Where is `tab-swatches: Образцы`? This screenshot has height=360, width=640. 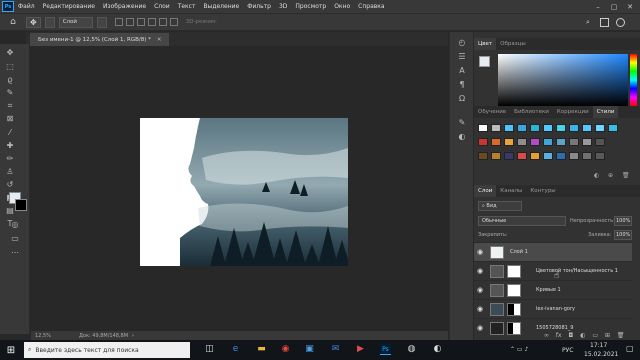
tab-swatches: Образцы is located at coordinates (513, 44).